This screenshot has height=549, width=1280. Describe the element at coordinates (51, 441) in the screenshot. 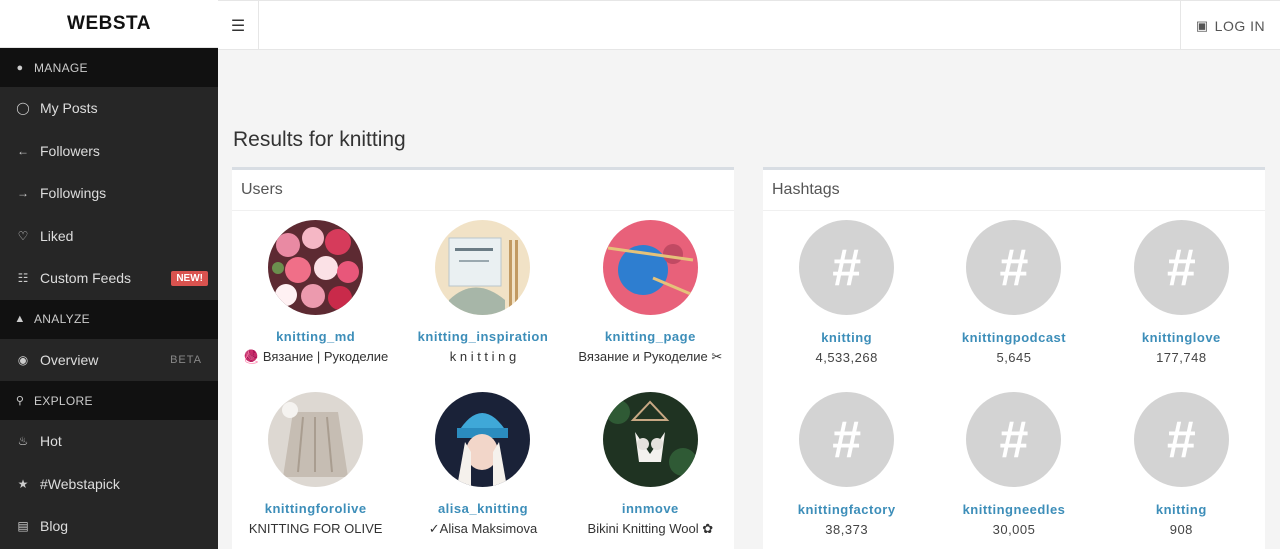

I see `sidebar-item-label: Hot` at that location.